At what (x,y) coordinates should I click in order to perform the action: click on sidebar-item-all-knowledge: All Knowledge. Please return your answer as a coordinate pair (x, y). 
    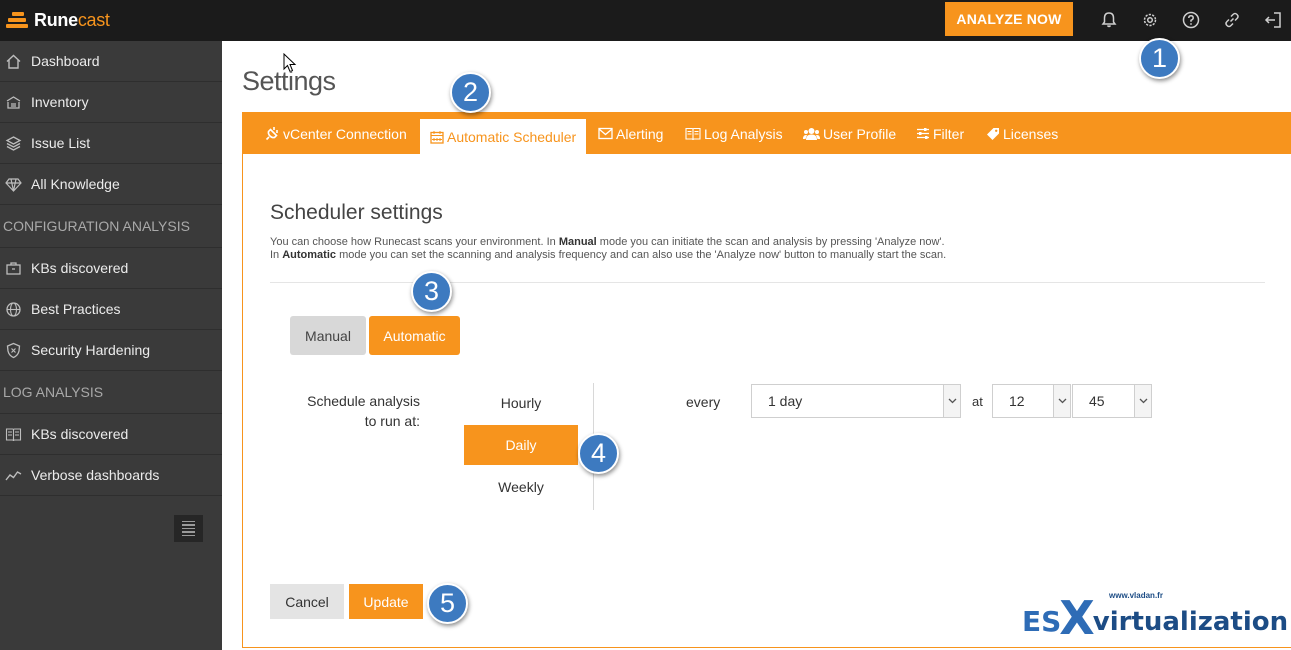
    Looking at the image, I should click on (111, 184).